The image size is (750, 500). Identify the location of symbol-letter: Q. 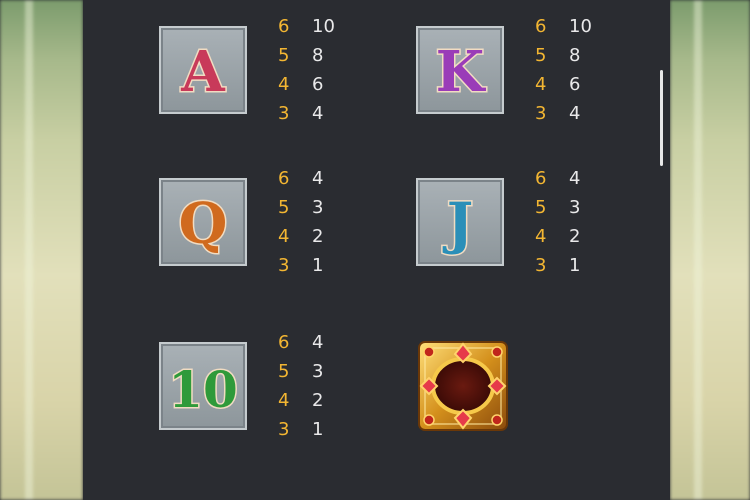
(203, 224).